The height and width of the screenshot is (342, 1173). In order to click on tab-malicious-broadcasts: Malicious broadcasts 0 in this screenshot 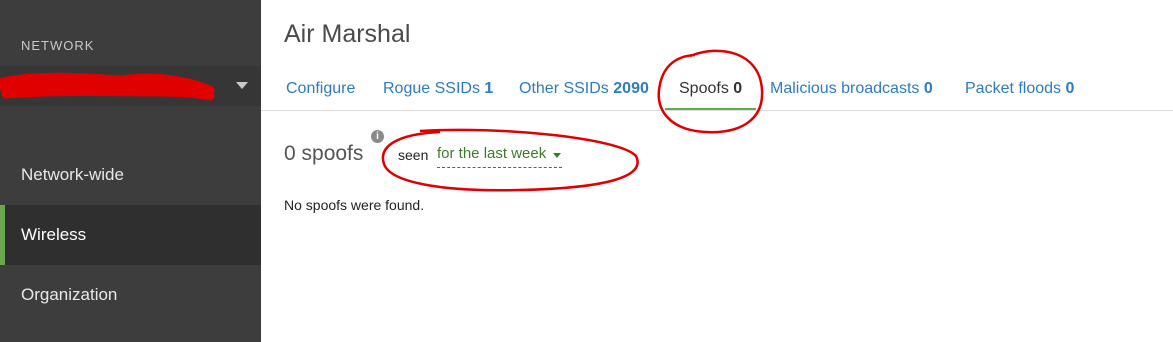, I will do `click(851, 91)`.